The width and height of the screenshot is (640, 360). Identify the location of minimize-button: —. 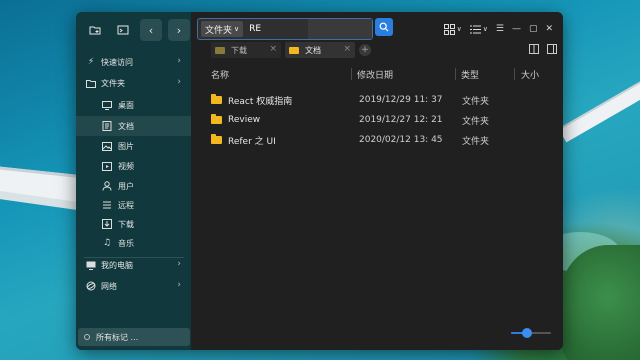
(516, 29).